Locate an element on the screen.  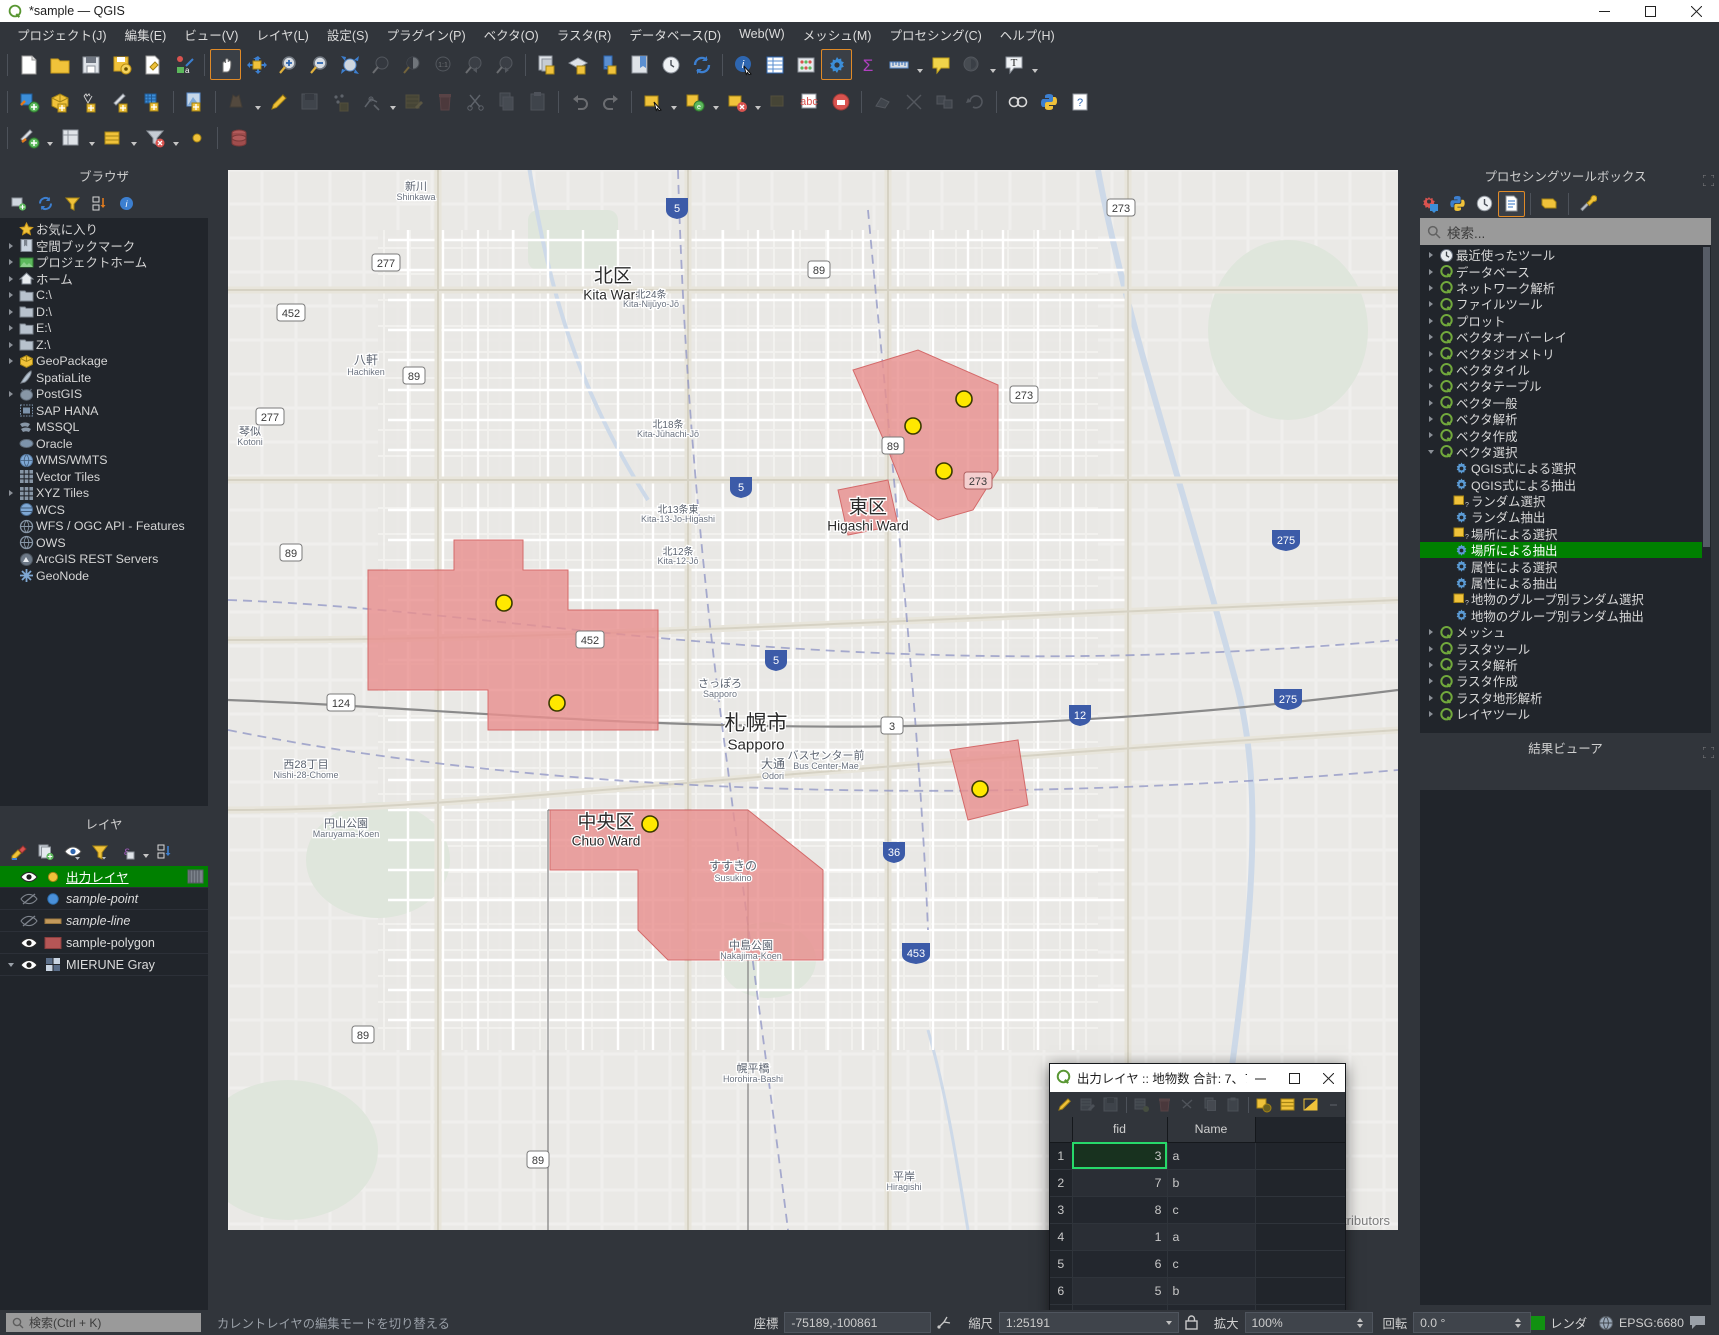
processing-scrollbar is located at coordinates (1706, 489).